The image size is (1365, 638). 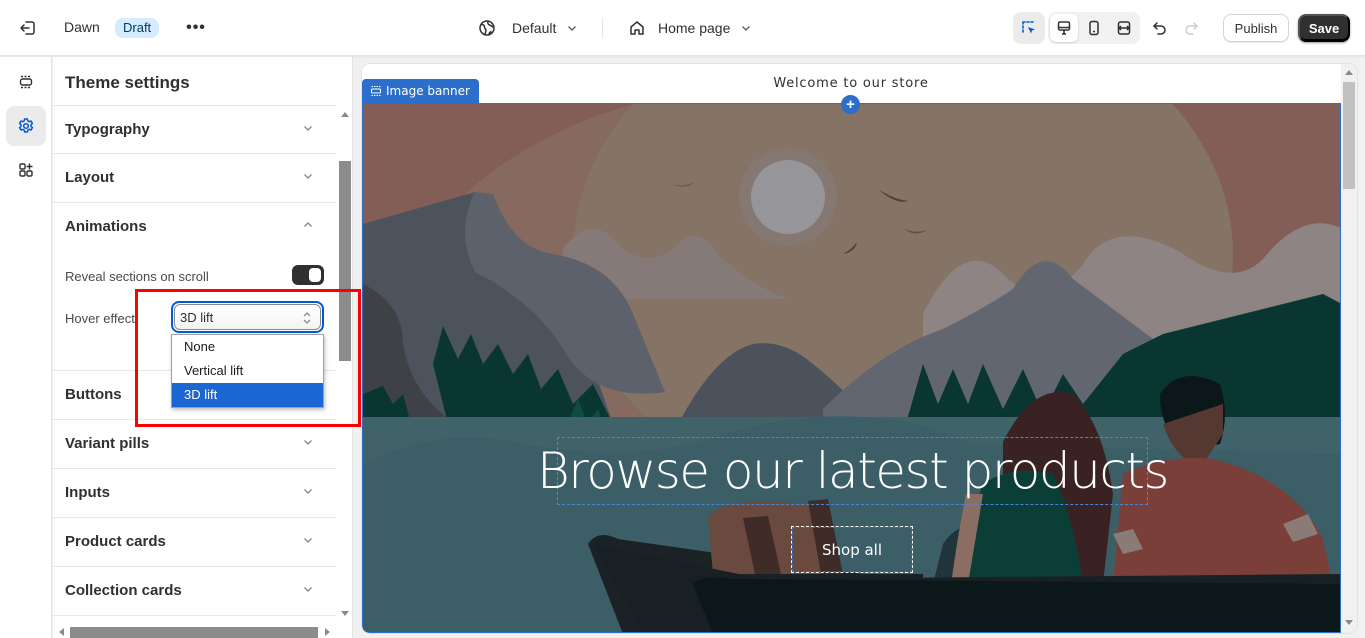 What do you see at coordinates (247, 347) in the screenshot?
I see `option-none: None` at bounding box center [247, 347].